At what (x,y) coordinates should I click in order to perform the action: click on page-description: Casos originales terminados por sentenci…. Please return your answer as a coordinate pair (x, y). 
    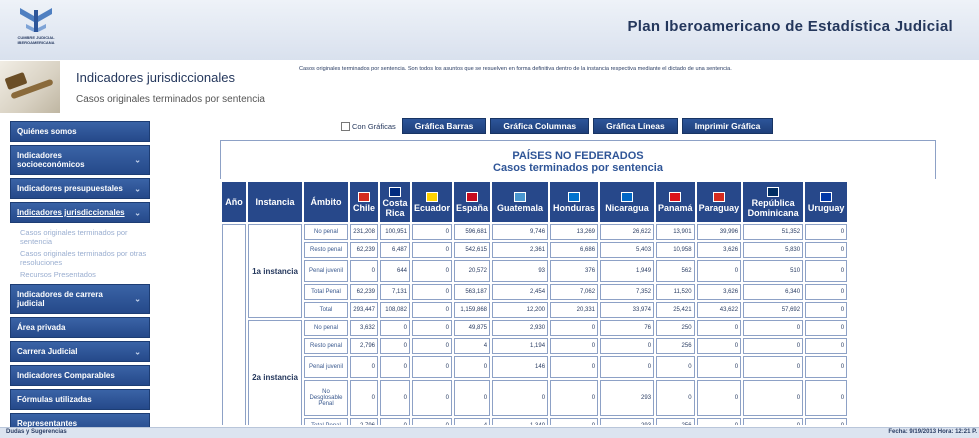
    Looking at the image, I should click on (515, 69).